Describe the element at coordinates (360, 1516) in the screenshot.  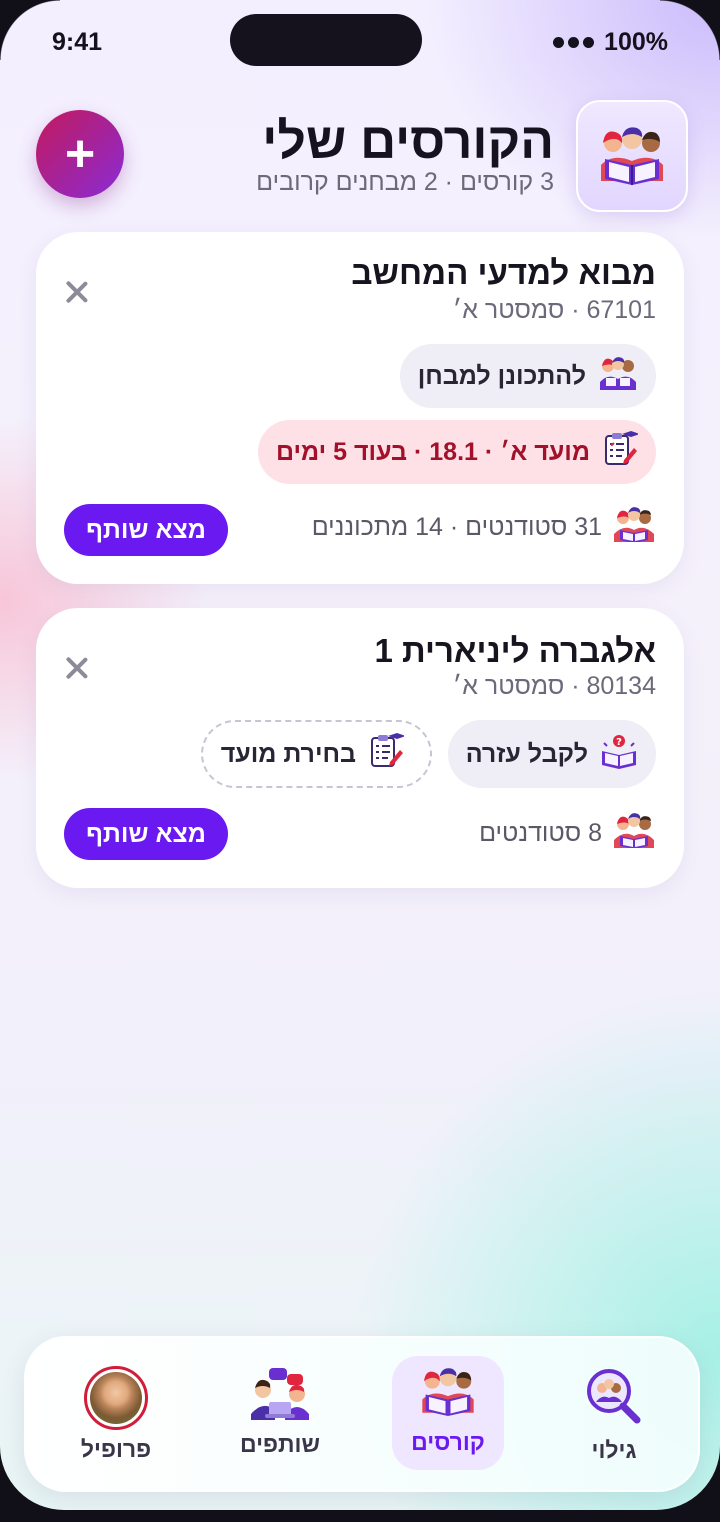
I see `device-bottom-bezel` at that location.